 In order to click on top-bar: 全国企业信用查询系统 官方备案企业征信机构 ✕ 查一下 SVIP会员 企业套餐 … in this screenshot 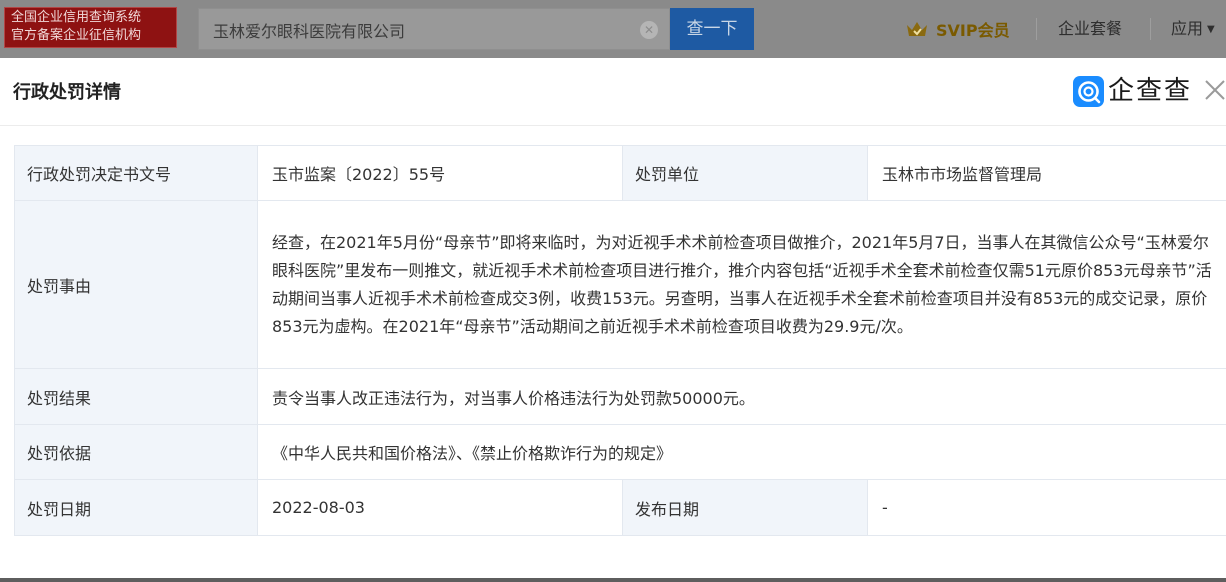, I will do `click(613, 29)`.